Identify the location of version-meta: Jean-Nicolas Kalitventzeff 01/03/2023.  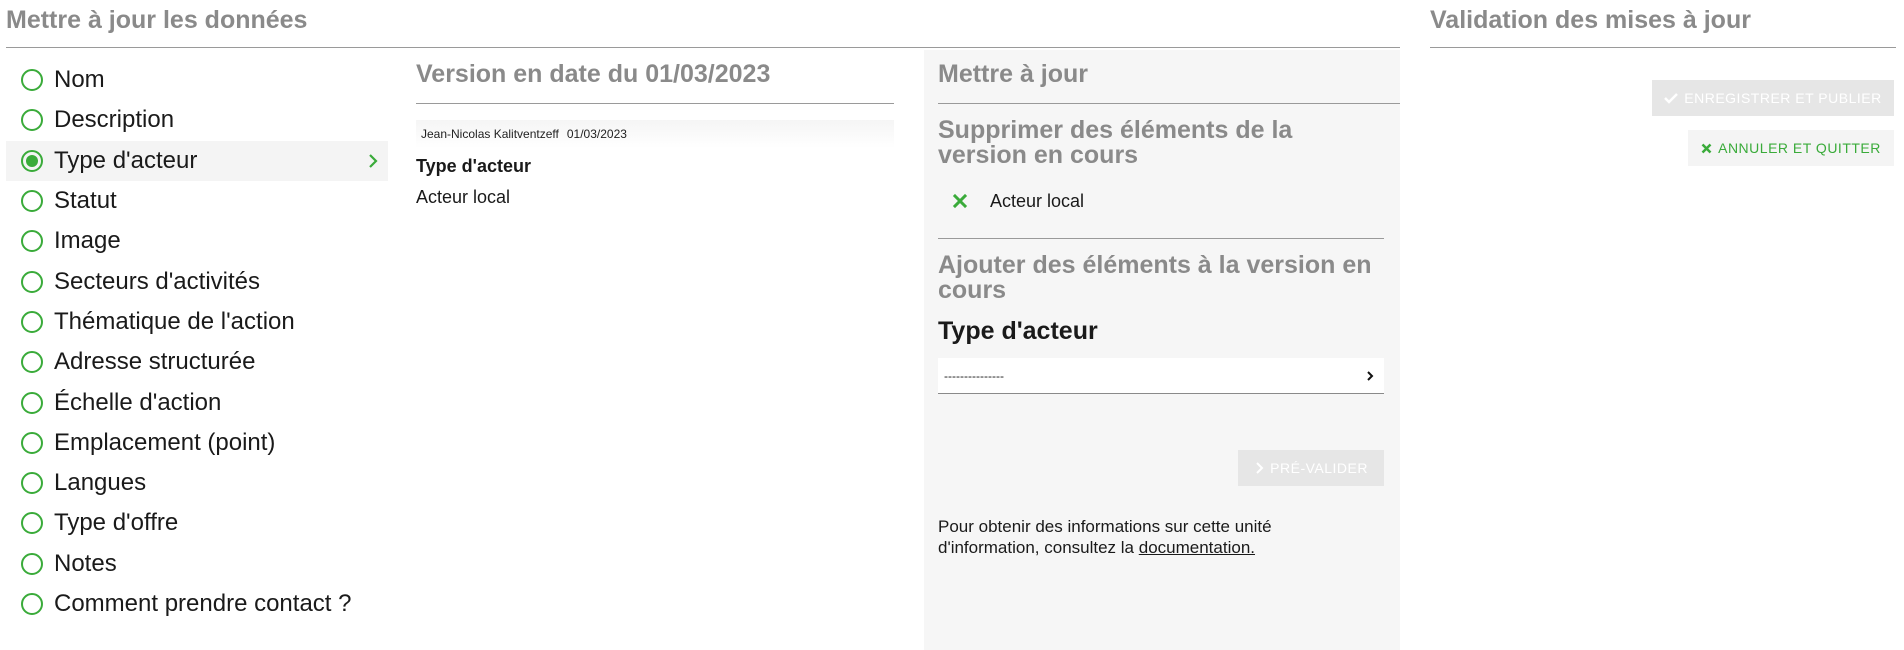
(655, 134).